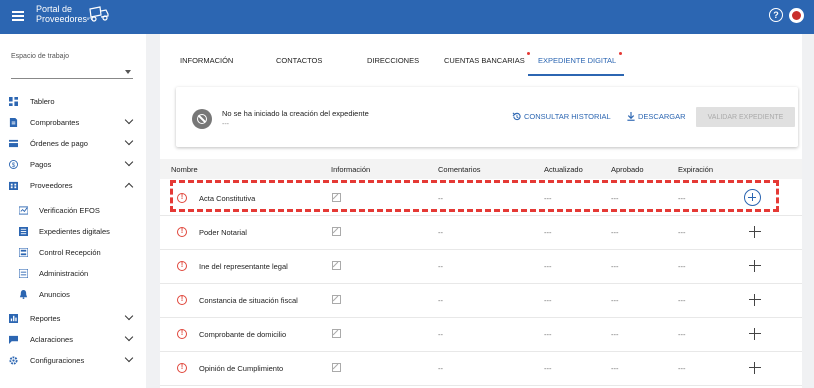 The height and width of the screenshot is (388, 814). I want to click on sidebar-item-configuraciones: Configuraciones, so click(73, 360).